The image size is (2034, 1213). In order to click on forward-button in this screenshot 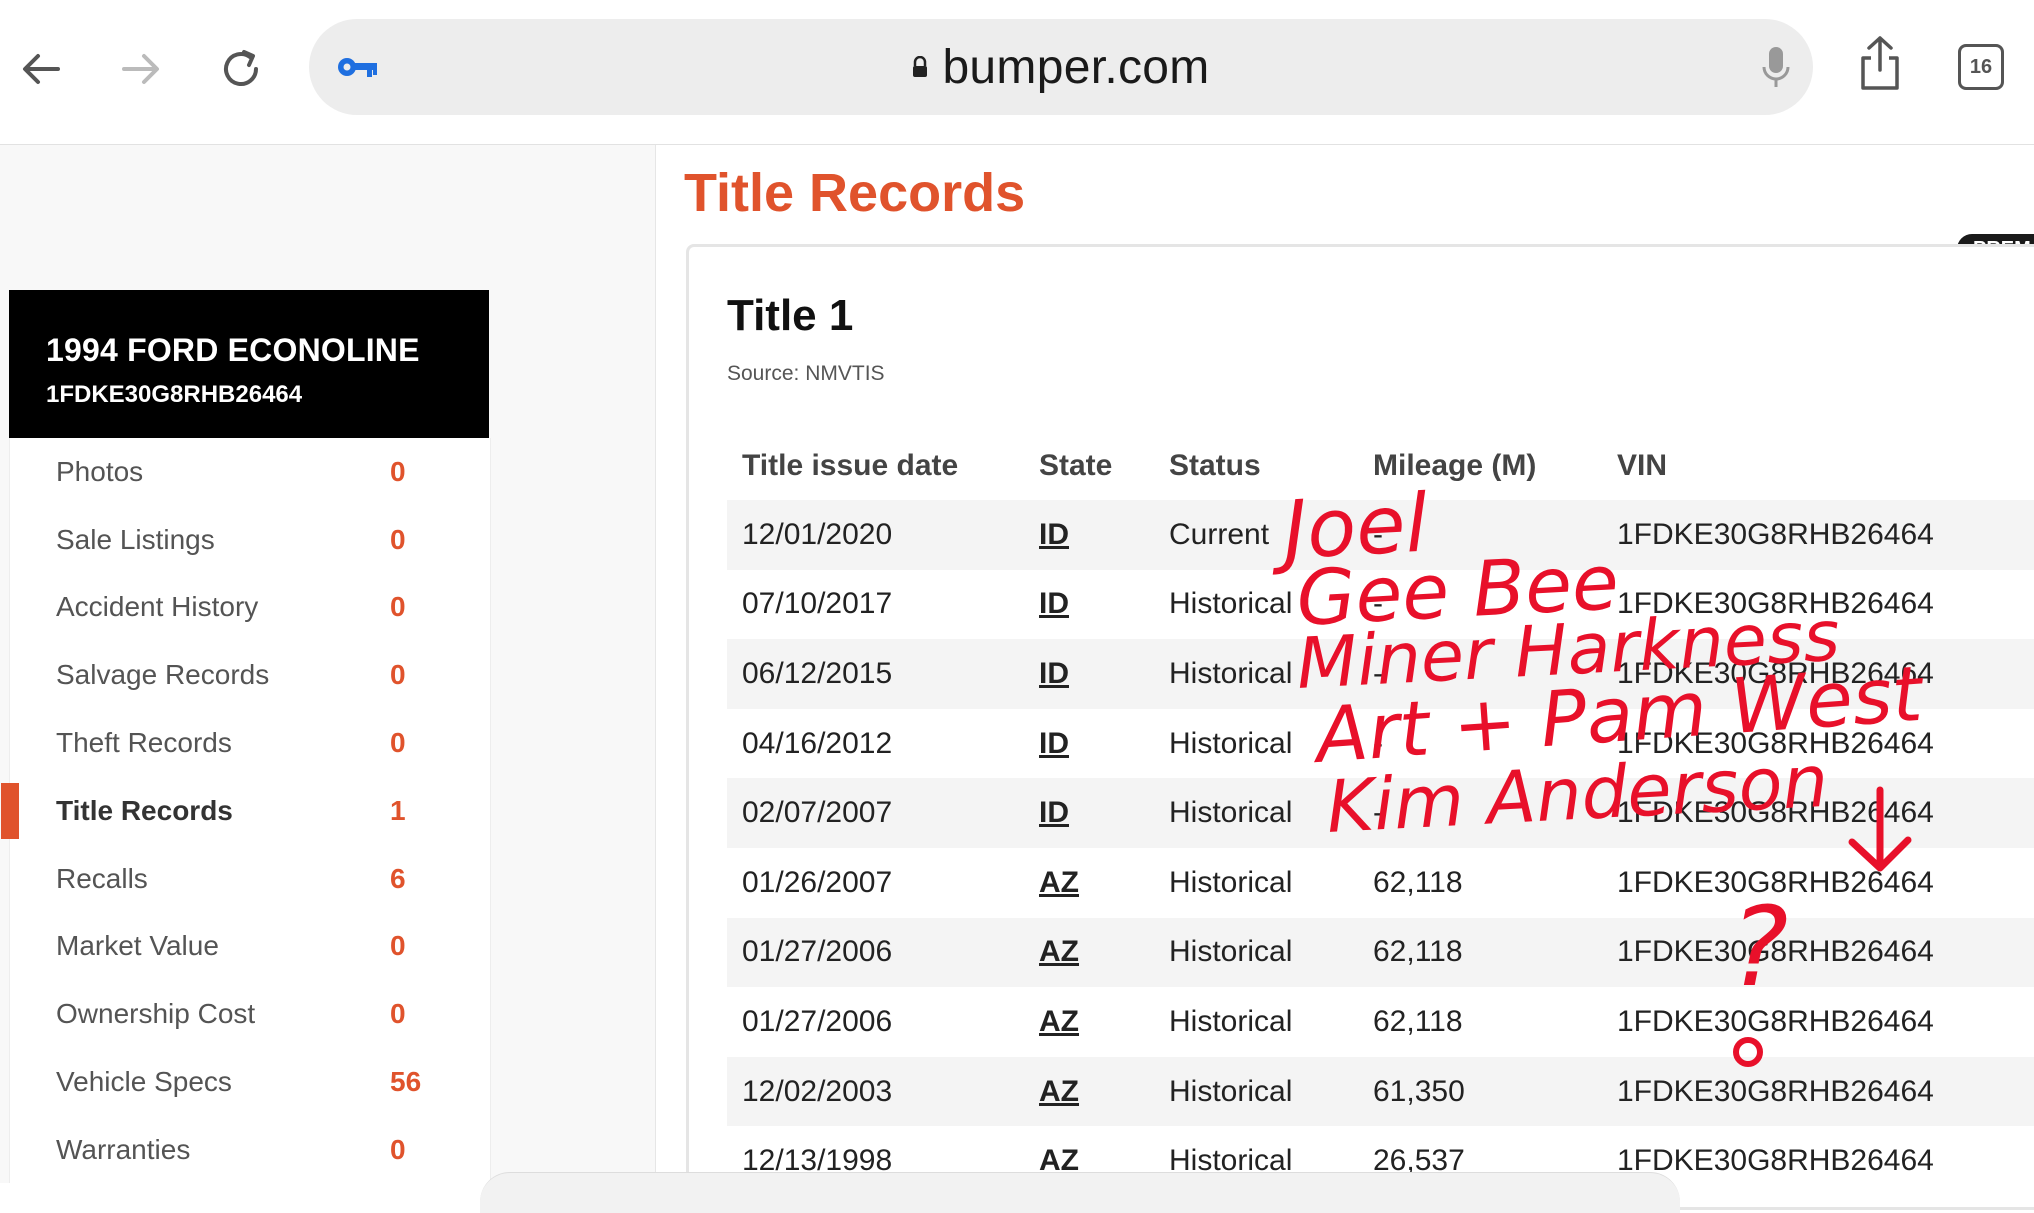, I will do `click(141, 69)`.